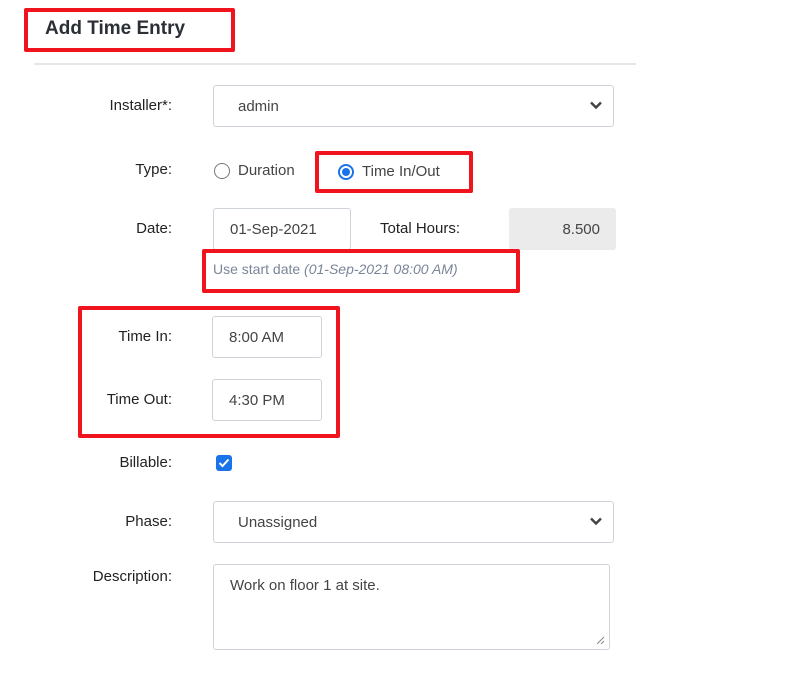  What do you see at coordinates (335, 64) in the screenshot?
I see `divider` at bounding box center [335, 64].